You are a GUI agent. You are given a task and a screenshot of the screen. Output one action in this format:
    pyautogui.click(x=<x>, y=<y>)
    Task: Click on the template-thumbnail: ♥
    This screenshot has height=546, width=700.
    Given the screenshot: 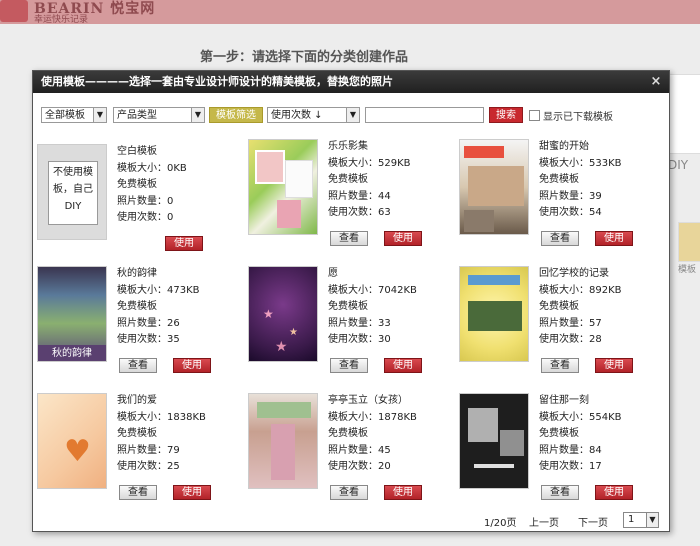 What is the action you would take?
    pyautogui.click(x=72, y=441)
    